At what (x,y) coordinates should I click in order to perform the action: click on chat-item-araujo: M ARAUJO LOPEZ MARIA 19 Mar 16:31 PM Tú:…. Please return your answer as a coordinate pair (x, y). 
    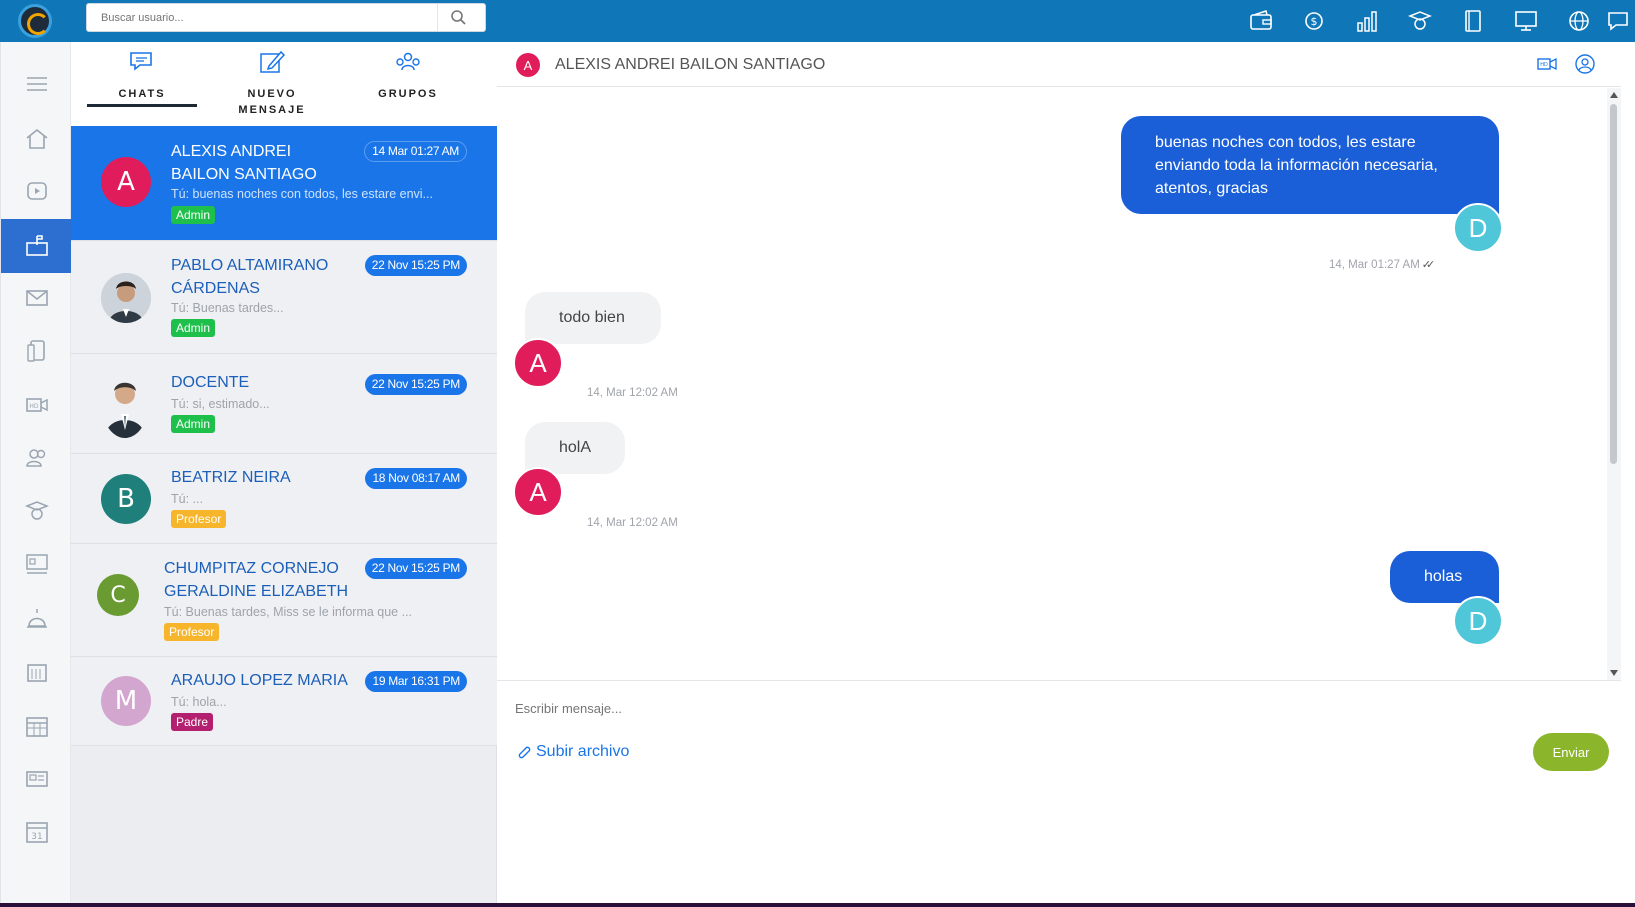
    Looking at the image, I should click on (284, 701).